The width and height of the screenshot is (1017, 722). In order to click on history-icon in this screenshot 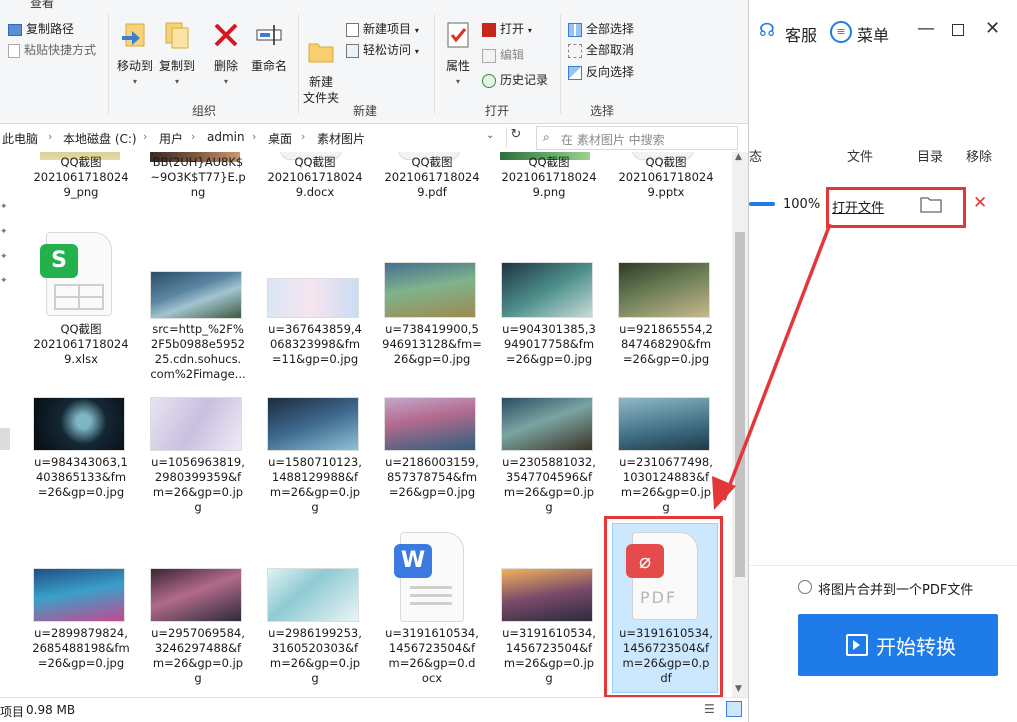, I will do `click(489, 80)`.